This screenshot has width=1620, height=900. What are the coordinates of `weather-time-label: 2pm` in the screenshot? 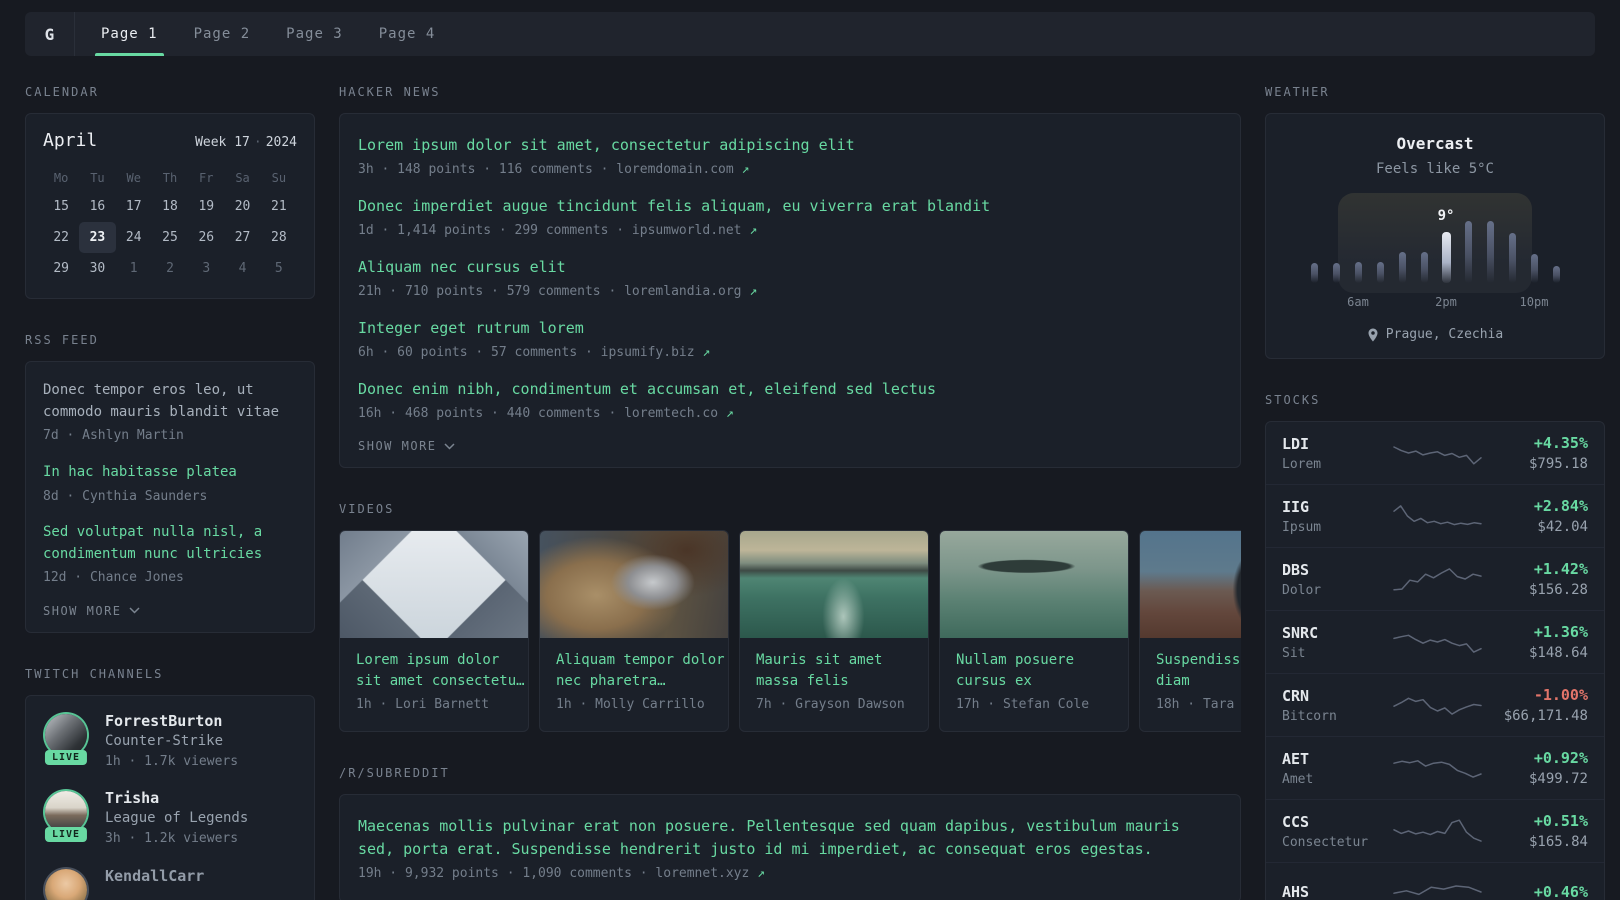 It's located at (1446, 302).